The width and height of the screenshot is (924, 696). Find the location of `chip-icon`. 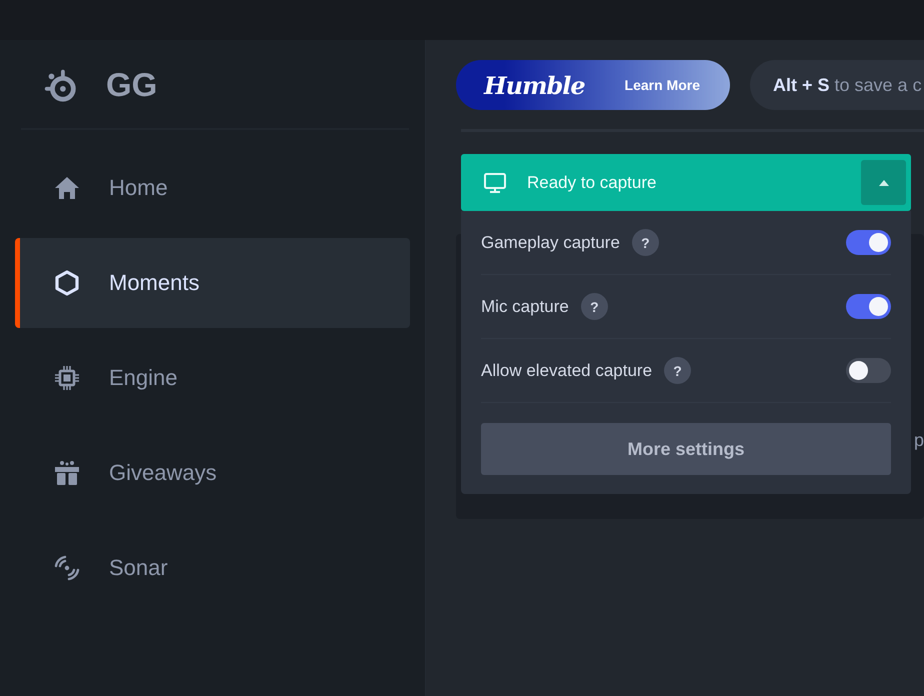

chip-icon is located at coordinates (67, 378).